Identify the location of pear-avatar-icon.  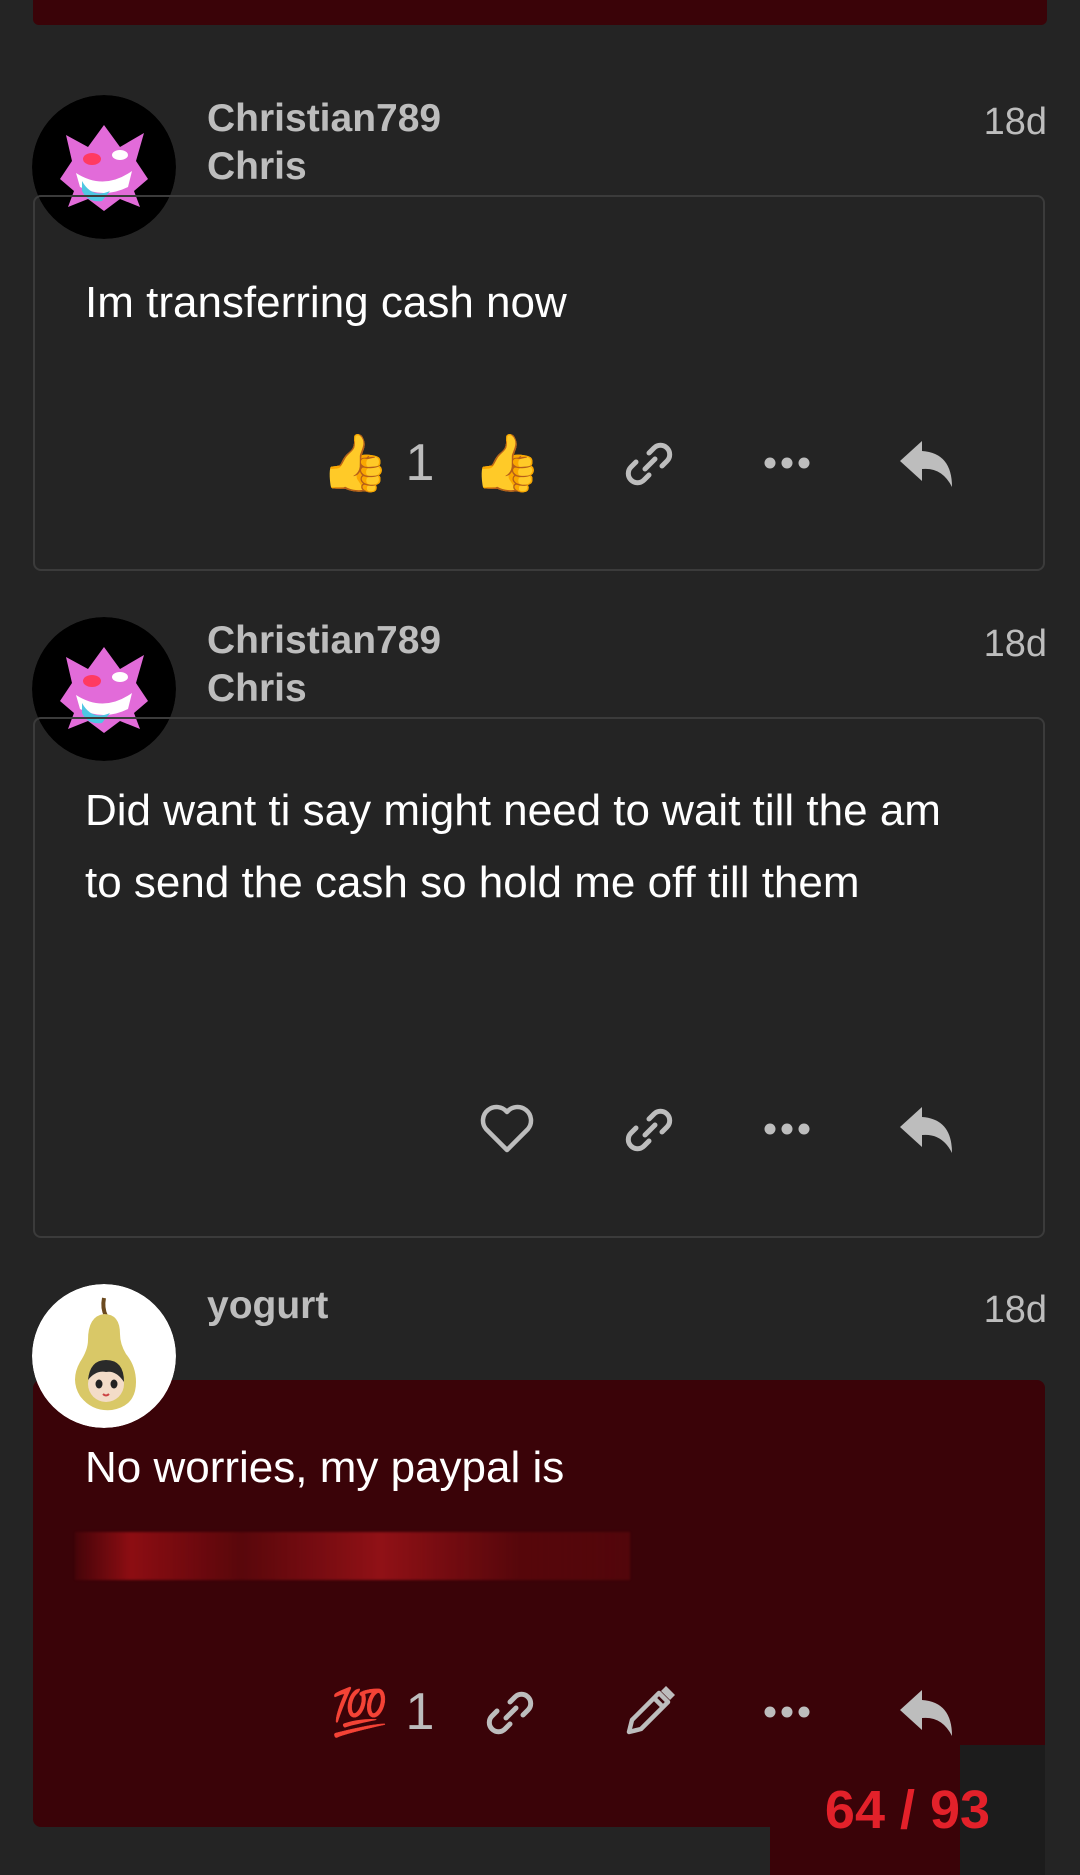
(104, 1356).